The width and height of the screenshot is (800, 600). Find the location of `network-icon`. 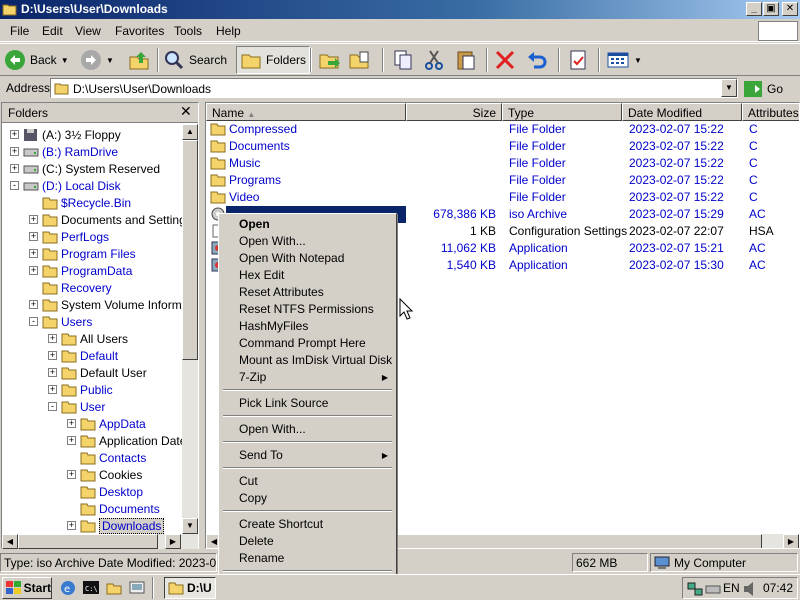

network-icon is located at coordinates (695, 589).